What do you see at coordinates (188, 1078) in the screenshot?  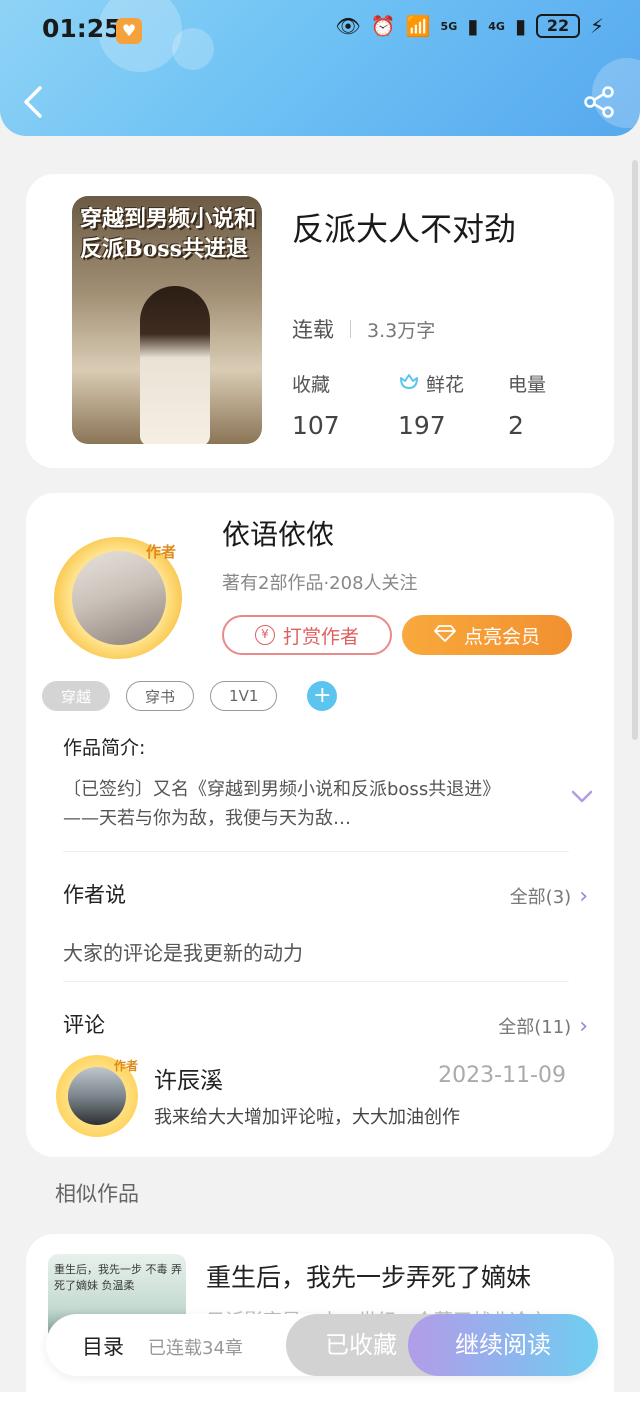 I see `comment-username: 许辰溪` at bounding box center [188, 1078].